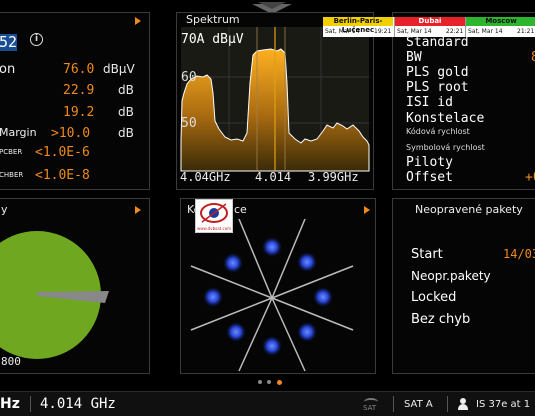  Describe the element at coordinates (383, 31) in the screenshot. I see `clock-time: 19:21` at that location.